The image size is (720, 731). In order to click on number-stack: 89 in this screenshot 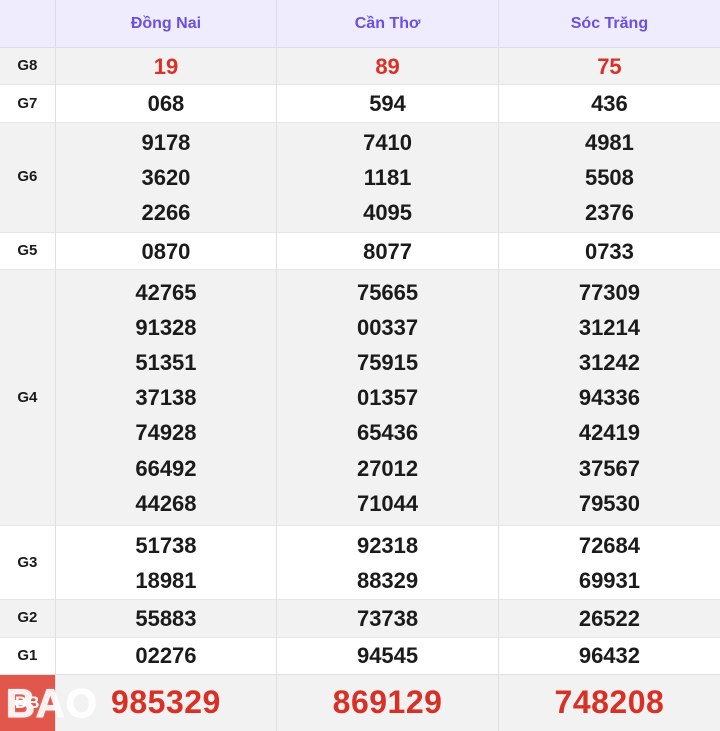, I will do `click(387, 66)`.